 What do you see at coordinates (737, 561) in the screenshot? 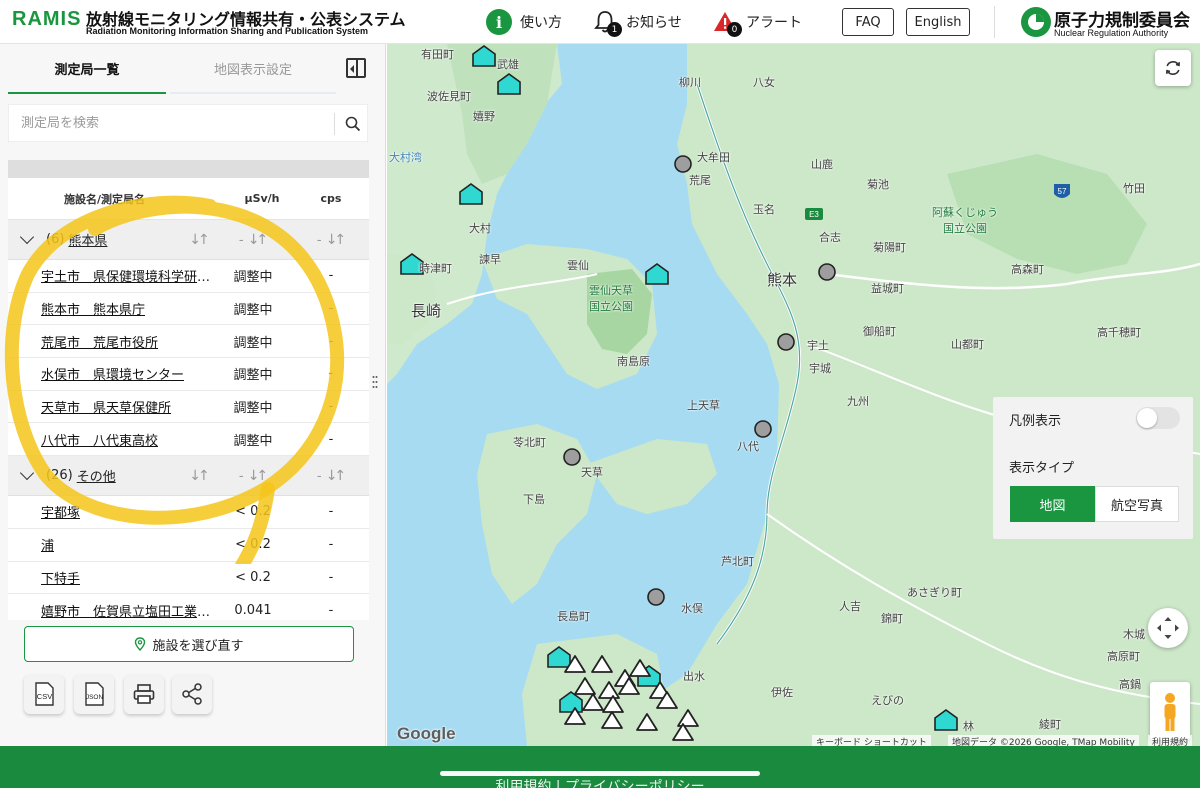
I see `map-label: 芦北町` at bounding box center [737, 561].